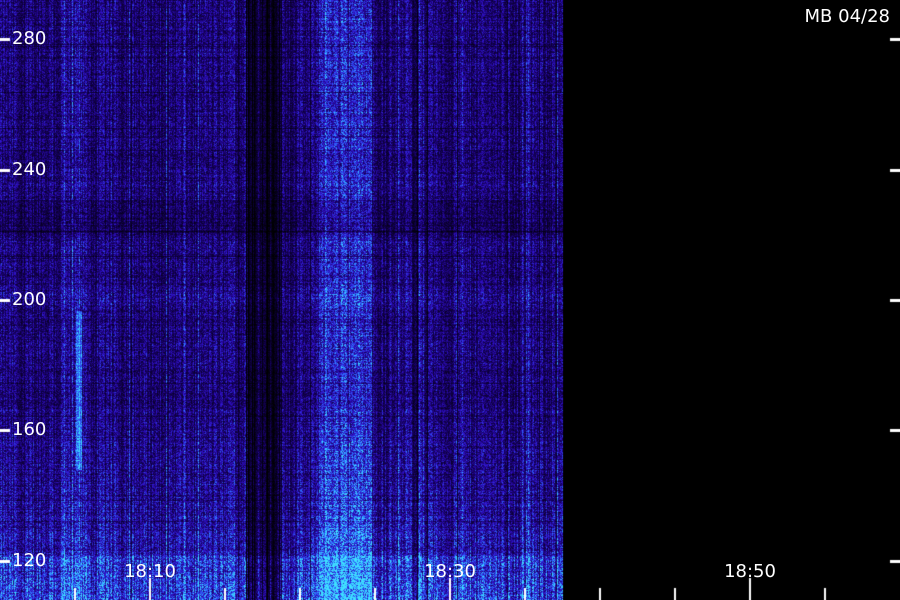  What do you see at coordinates (29, 299) in the screenshot?
I see `y-tick-label-200: 200` at bounding box center [29, 299].